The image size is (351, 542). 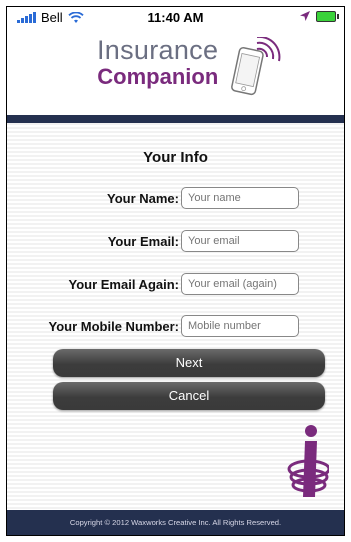 What do you see at coordinates (308, 461) in the screenshot?
I see `mascot-logo-icon` at bounding box center [308, 461].